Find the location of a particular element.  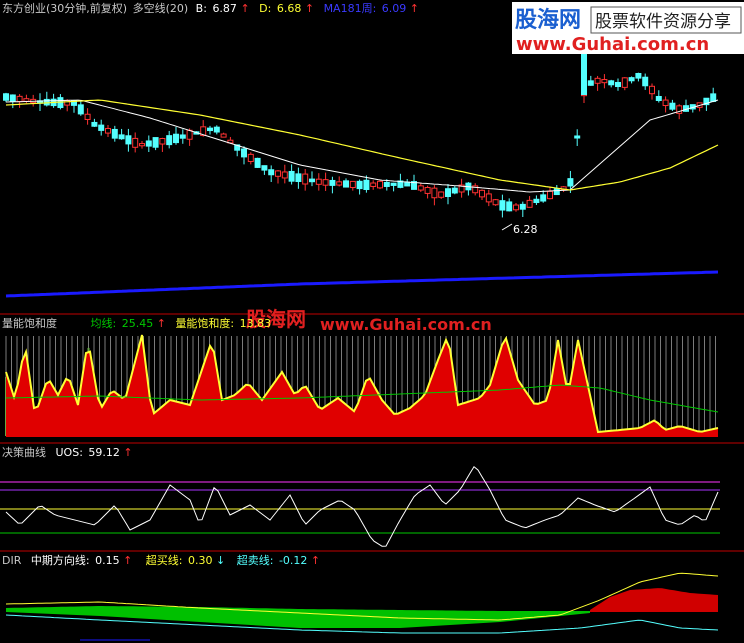

overbuy-value: 0.30 is located at coordinates (200, 560).